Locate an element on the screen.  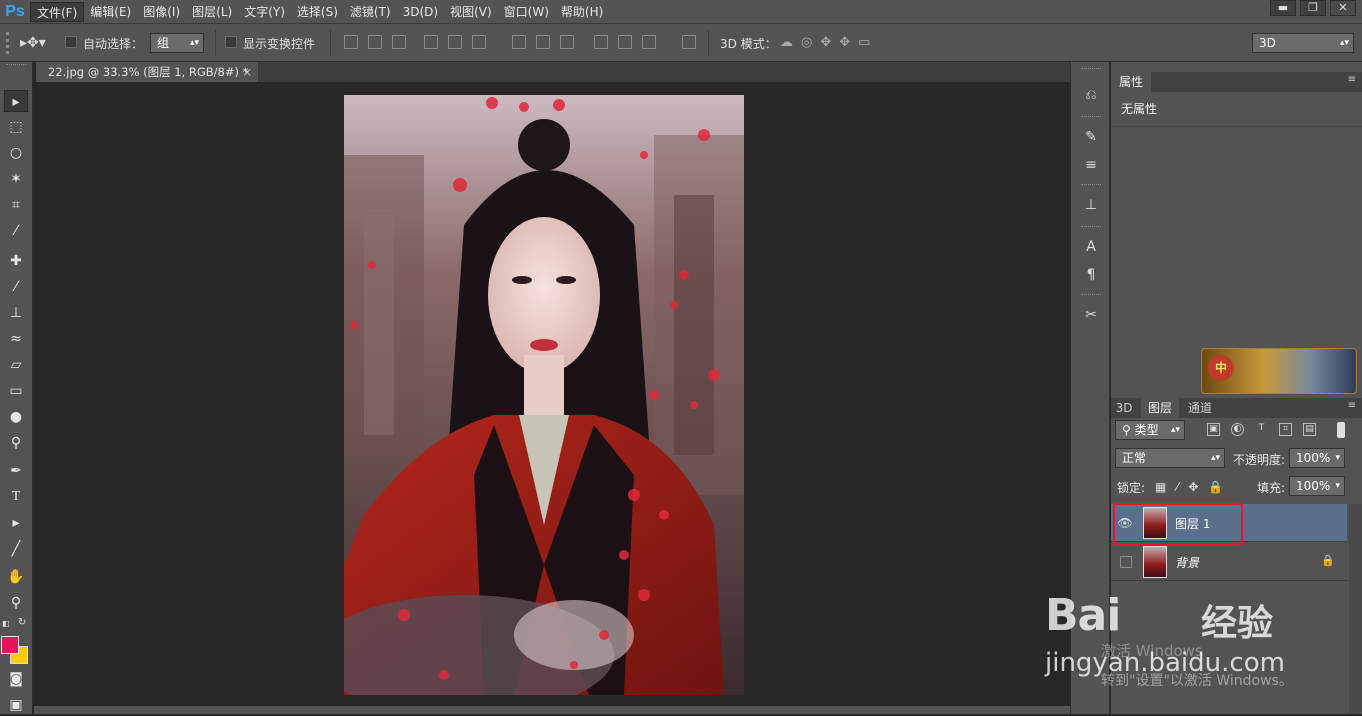
menu-type: 文字(Y) is located at coordinates (264, 12).